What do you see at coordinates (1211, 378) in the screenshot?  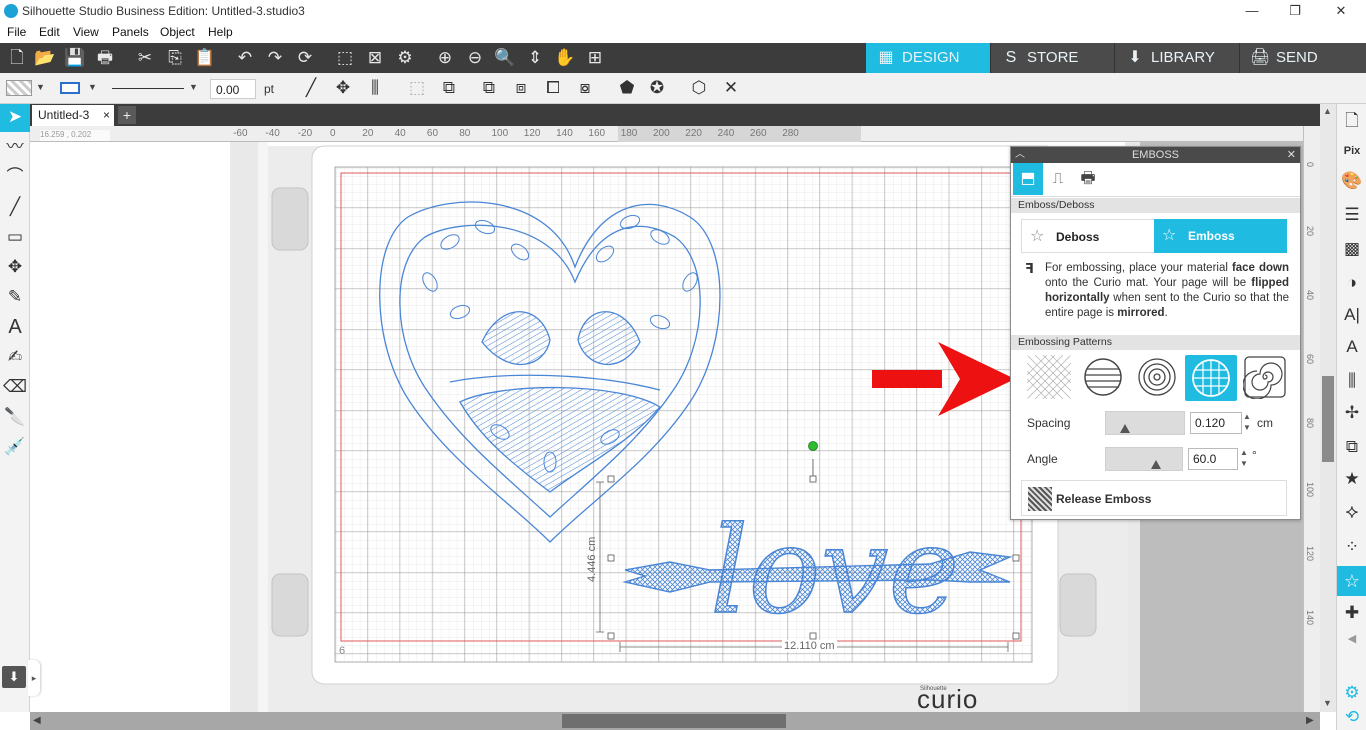 I see `grid-pattern` at bounding box center [1211, 378].